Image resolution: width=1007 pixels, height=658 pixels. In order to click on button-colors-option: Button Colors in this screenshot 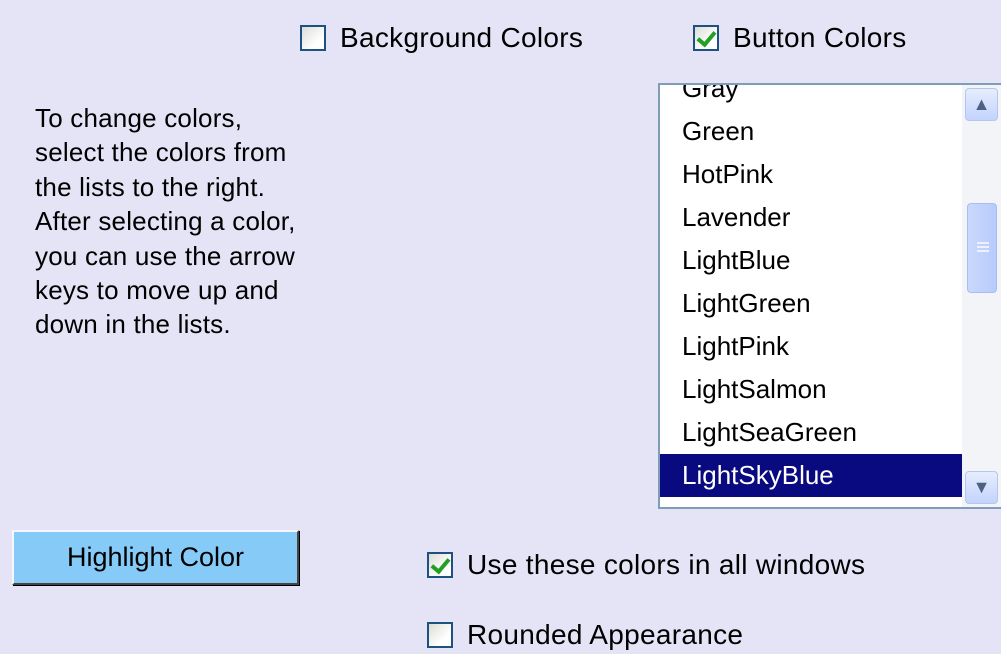, I will do `click(800, 38)`.